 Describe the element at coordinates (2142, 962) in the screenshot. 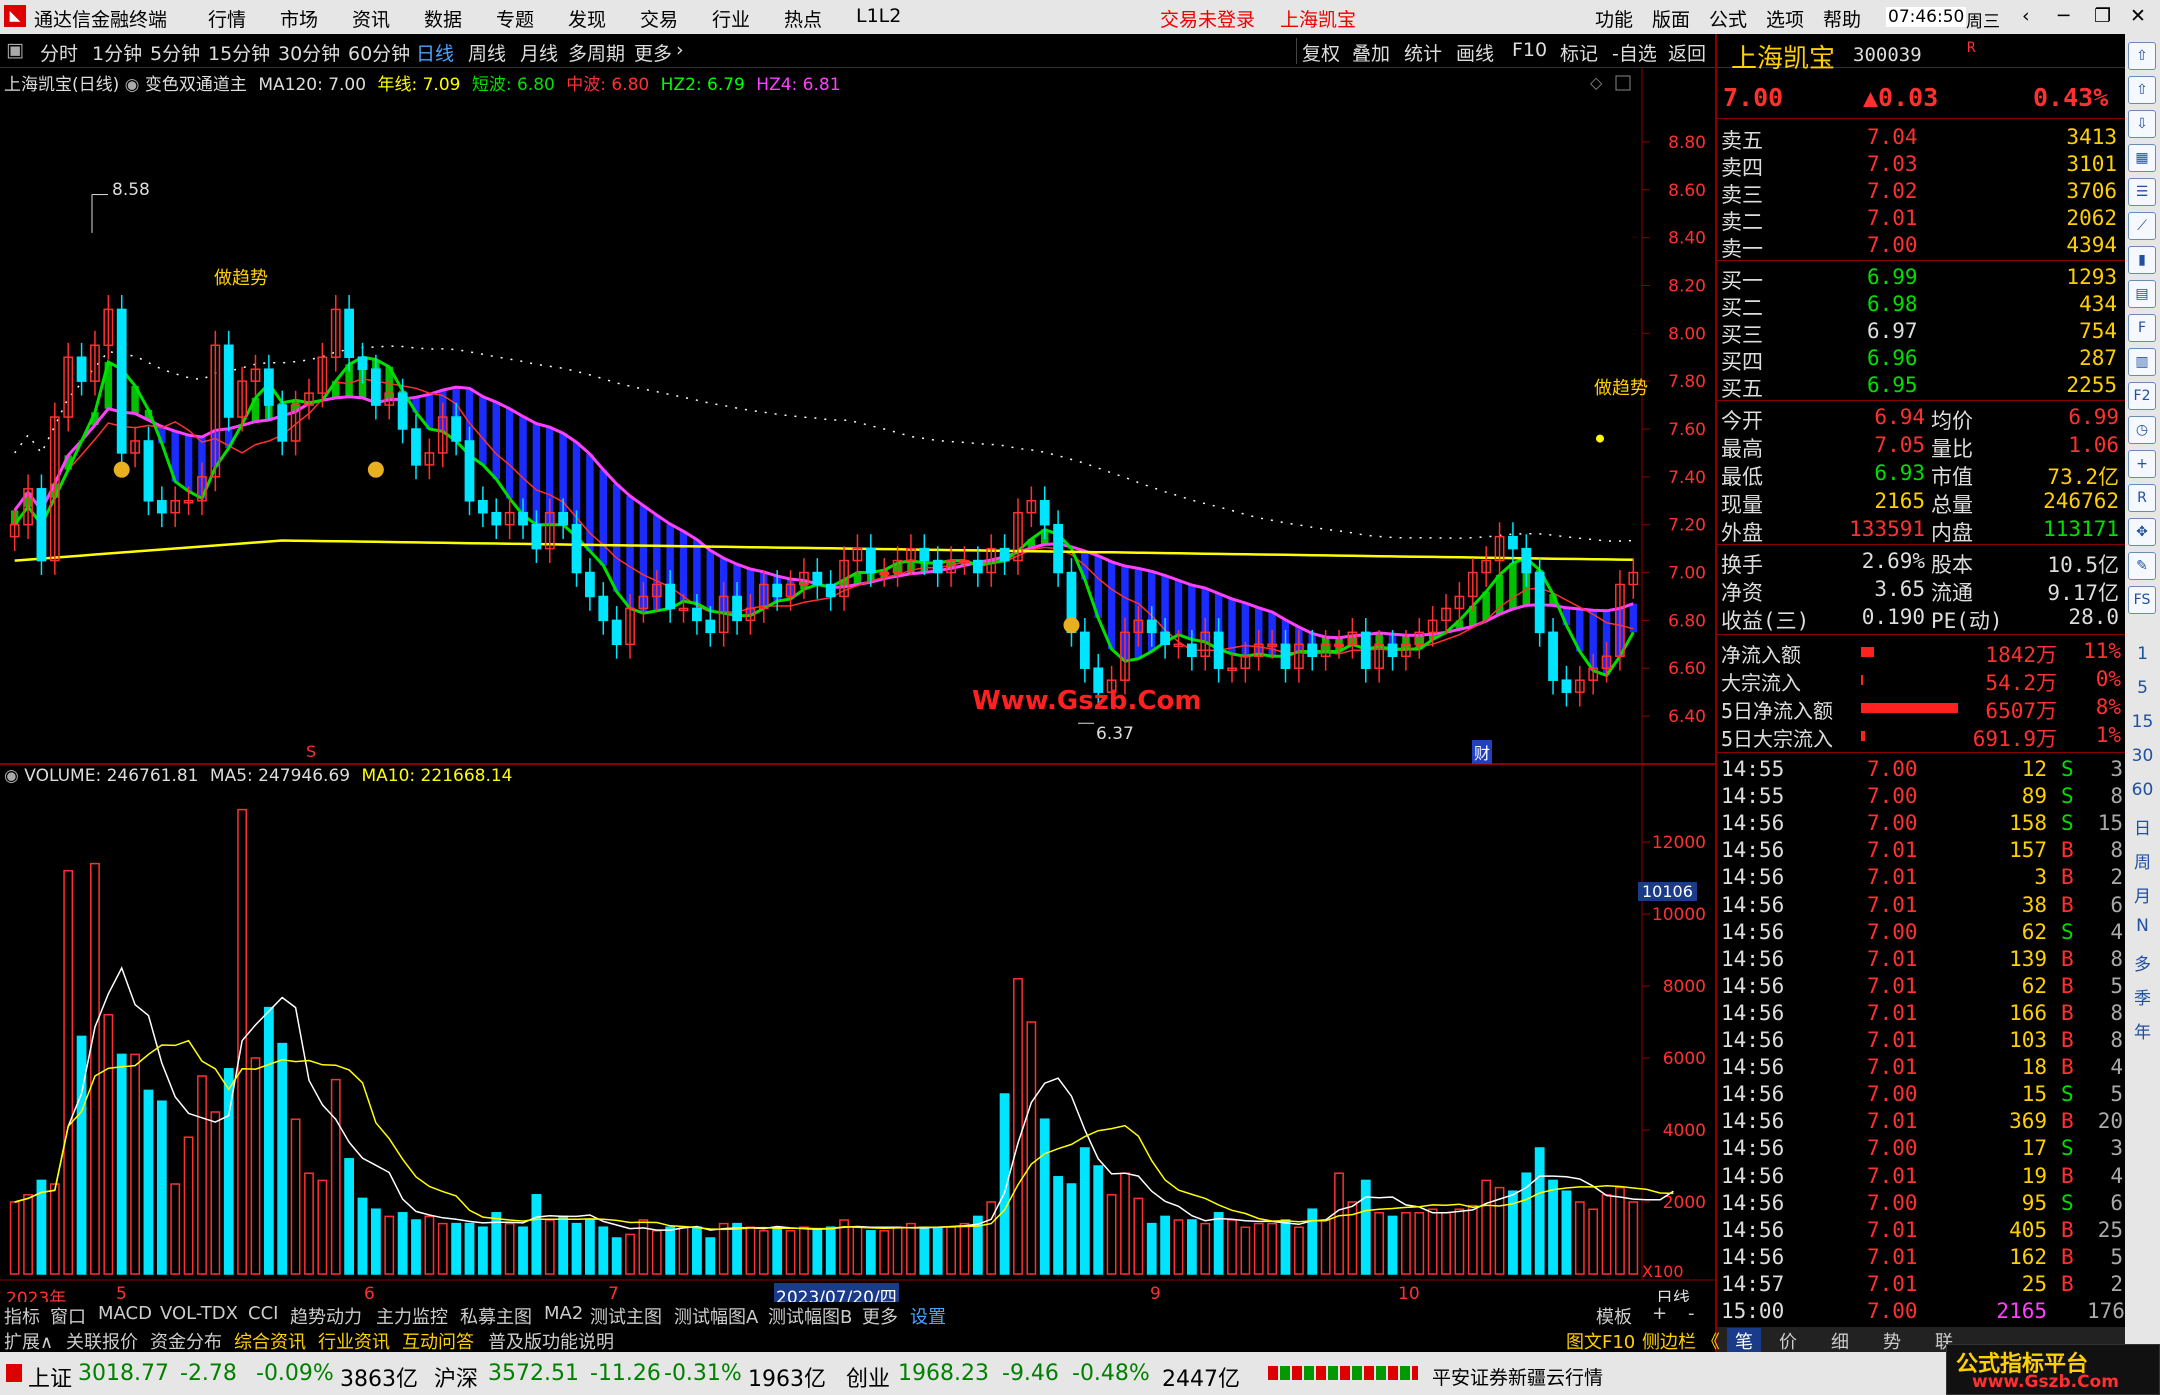

I see `period-shortcut: 多` at that location.